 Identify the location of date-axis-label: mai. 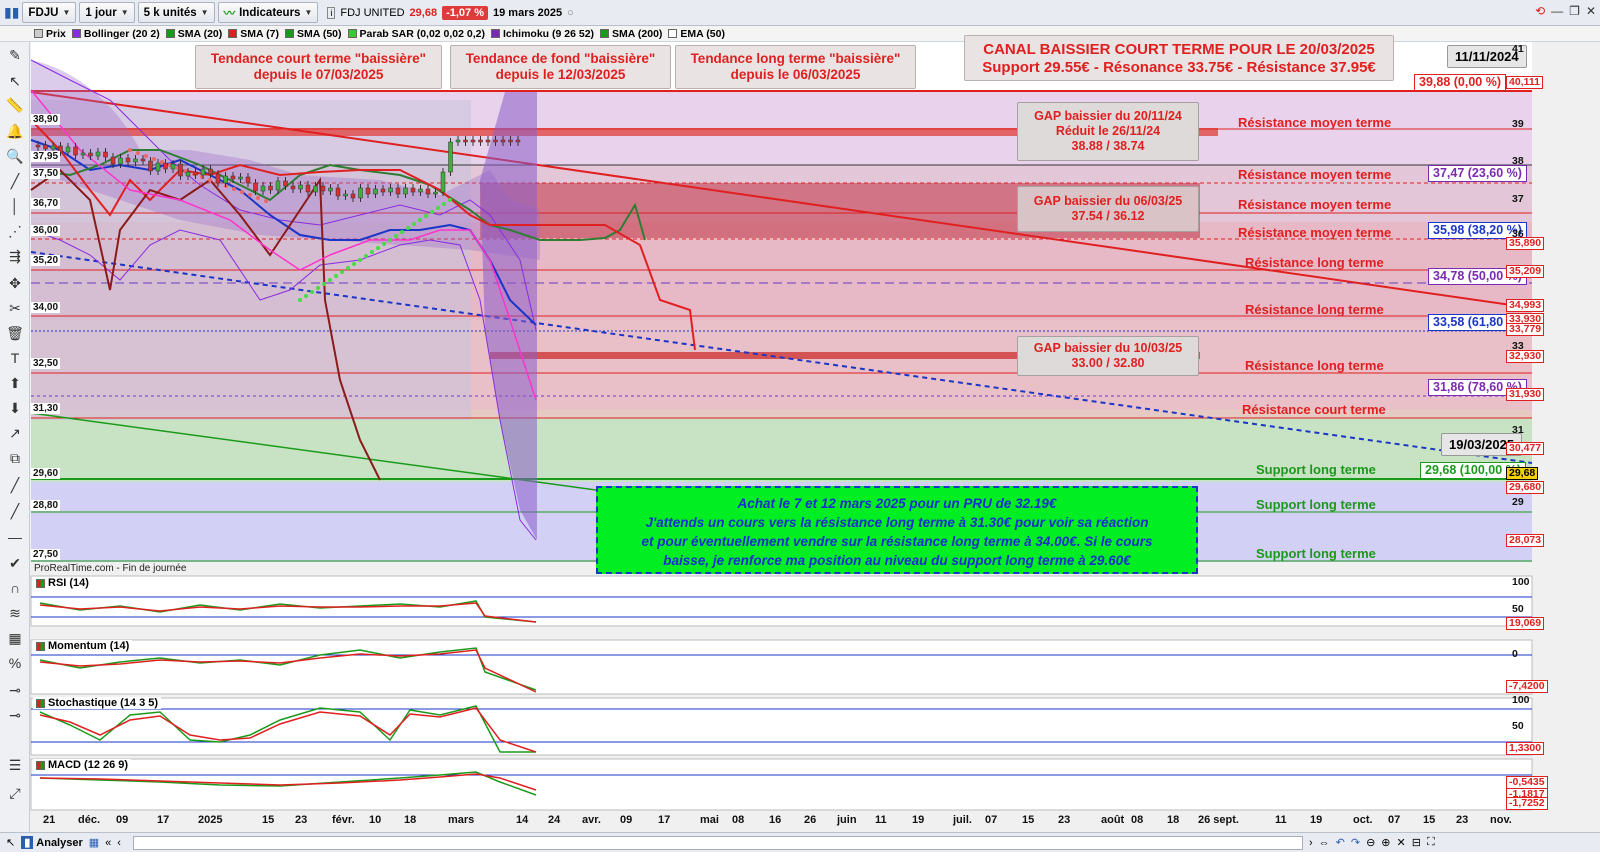
(709, 820).